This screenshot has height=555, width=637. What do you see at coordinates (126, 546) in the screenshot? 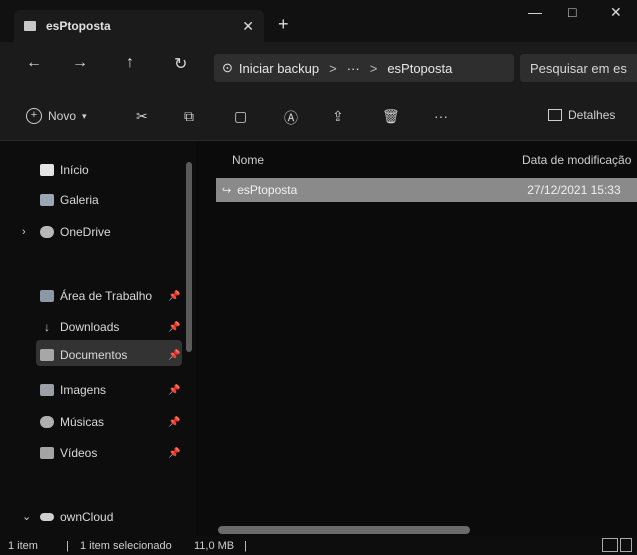
I see `status-selected: 1 item selecionado` at bounding box center [126, 546].